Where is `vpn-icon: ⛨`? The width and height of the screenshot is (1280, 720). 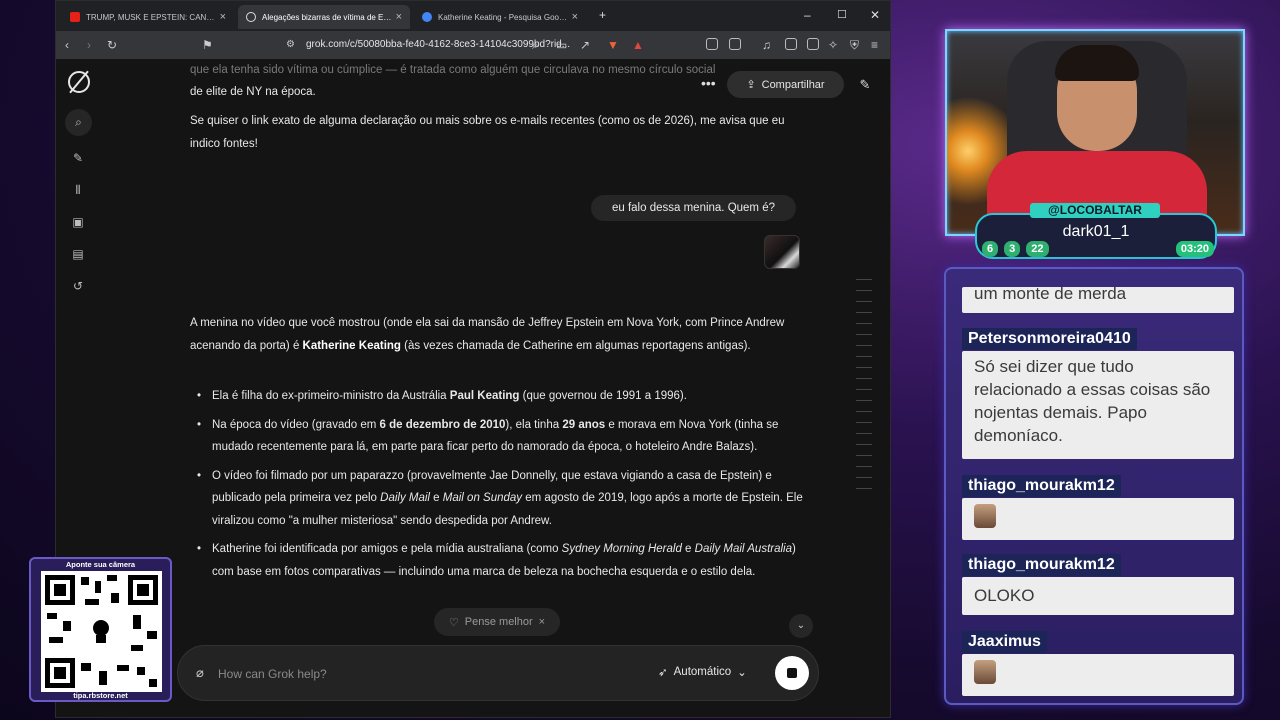
vpn-icon: ⛨ is located at coordinates (854, 45).